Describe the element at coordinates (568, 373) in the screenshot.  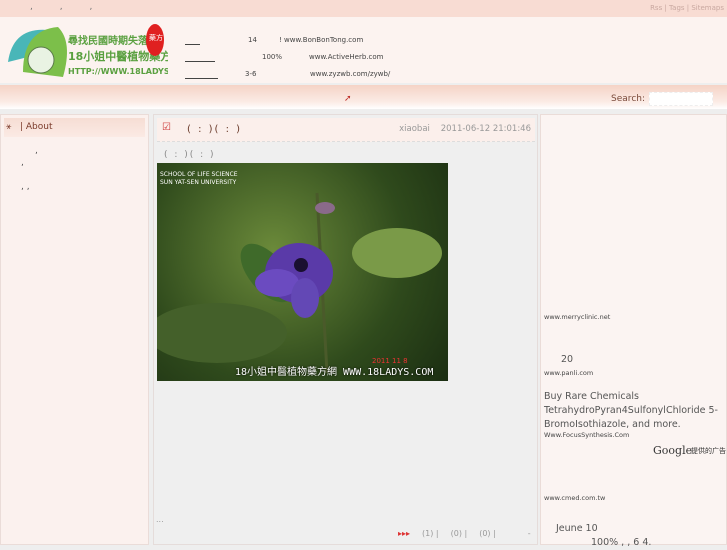
I see `ad-url: www.panli.com` at that location.